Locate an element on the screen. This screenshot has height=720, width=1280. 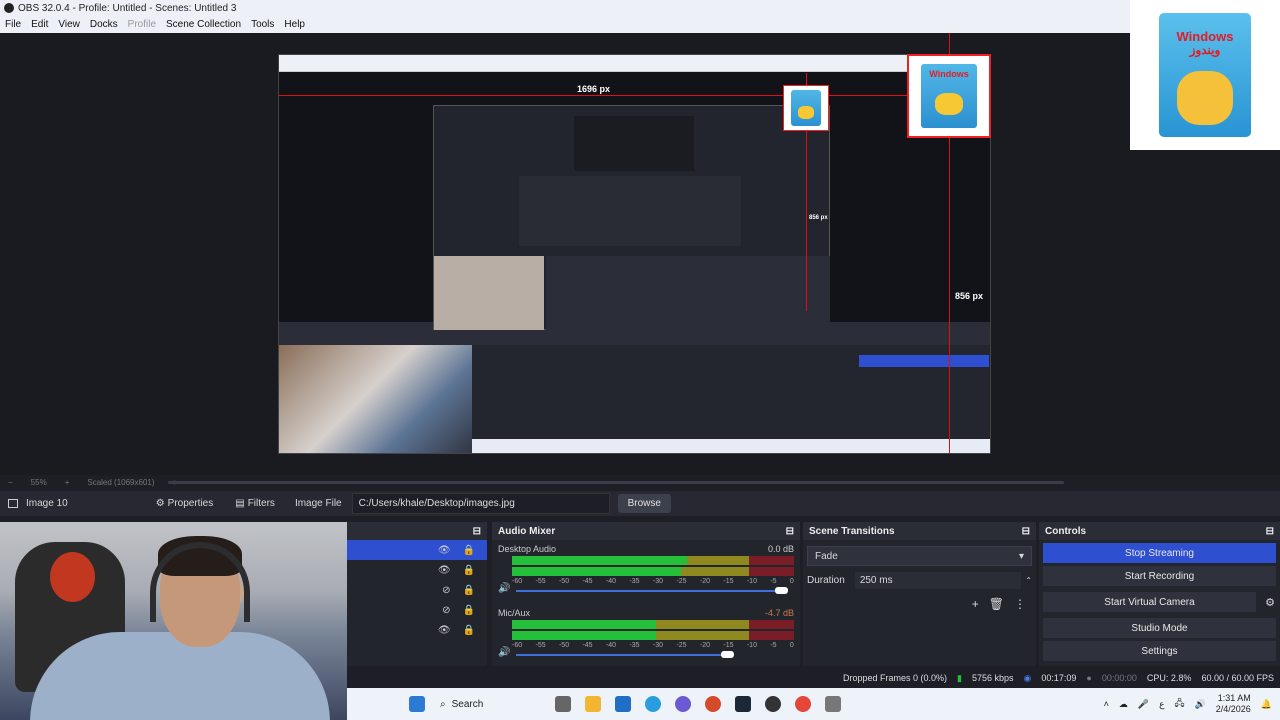
edge-icon is located at coordinates (653, 704).